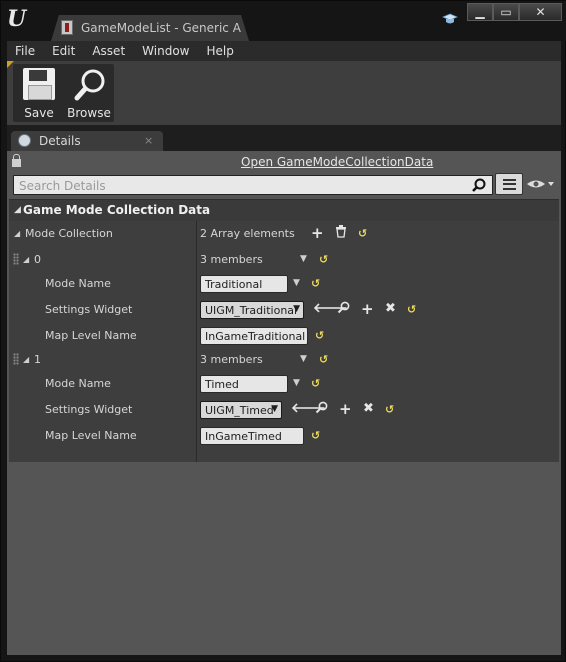  I want to click on element-index: 0, so click(37, 259).